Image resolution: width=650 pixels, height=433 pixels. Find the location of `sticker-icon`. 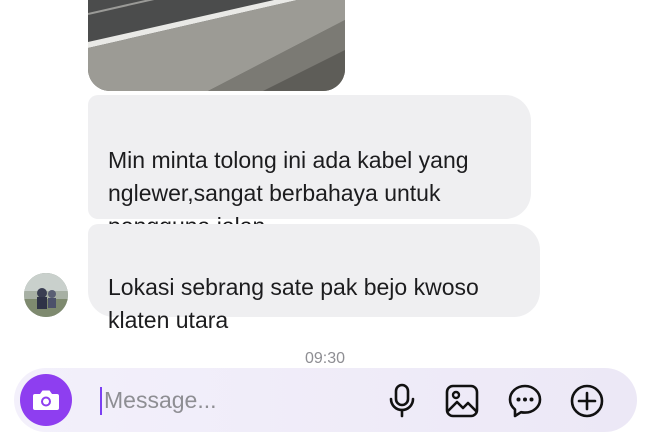

sticker-icon is located at coordinates (525, 401).